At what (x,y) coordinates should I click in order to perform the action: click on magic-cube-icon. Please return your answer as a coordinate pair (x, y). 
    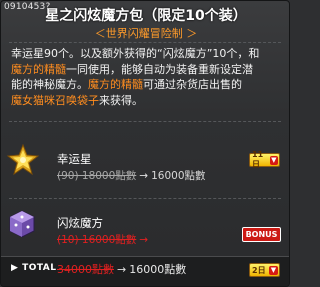
    Looking at the image, I should click on (22, 224).